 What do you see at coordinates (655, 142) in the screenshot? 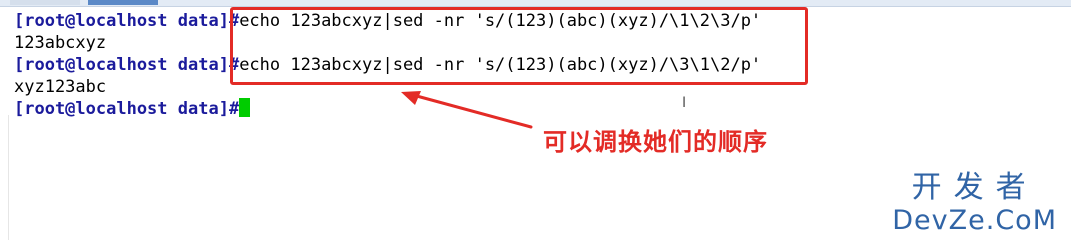
I see `annotation-text: 可以调换她们的顺序` at bounding box center [655, 142].